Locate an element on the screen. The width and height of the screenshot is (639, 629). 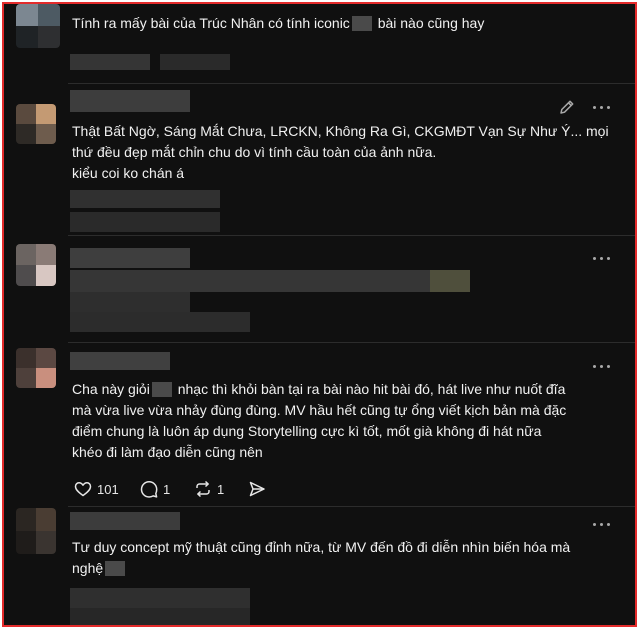
comment-line: nghệ is located at coordinates (321, 568).